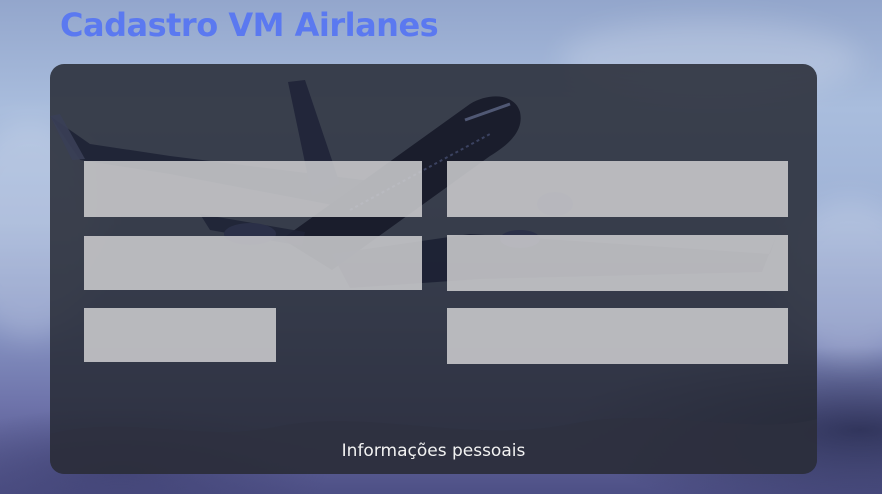  What do you see at coordinates (249, 25) in the screenshot?
I see `page-title: Cadastro VM Airlanes` at bounding box center [249, 25].